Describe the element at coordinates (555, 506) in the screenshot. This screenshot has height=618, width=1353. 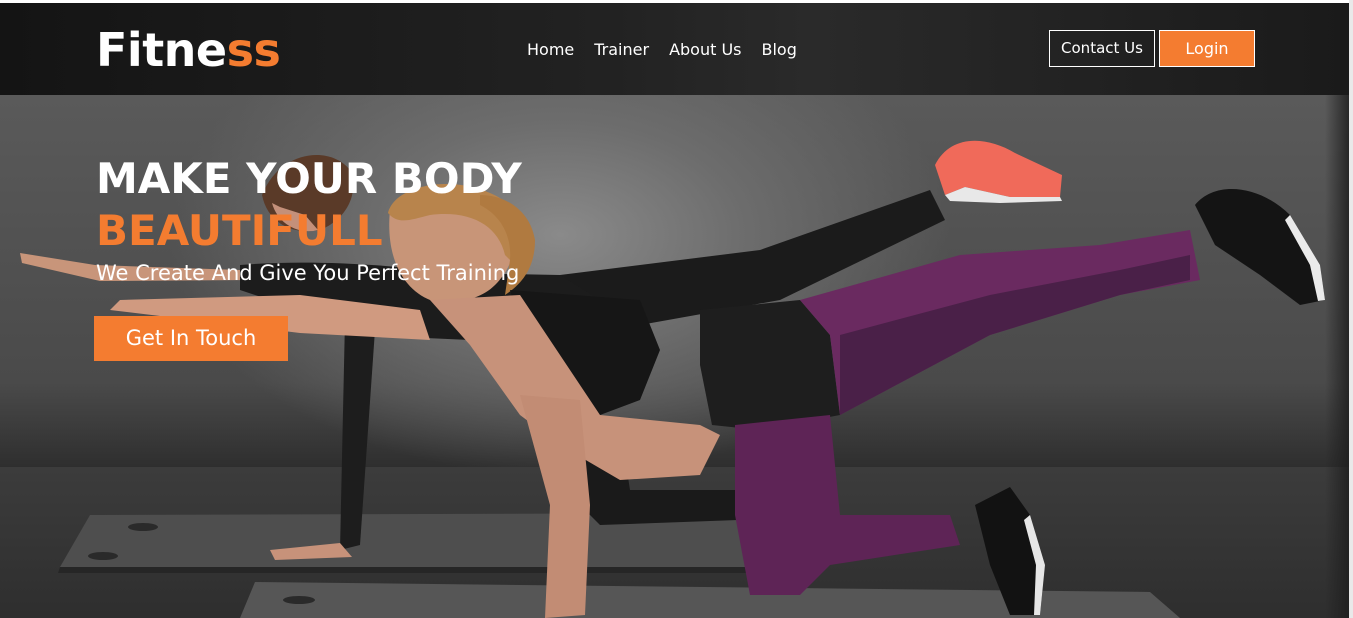
I see `front-woman-support-arm` at that location.